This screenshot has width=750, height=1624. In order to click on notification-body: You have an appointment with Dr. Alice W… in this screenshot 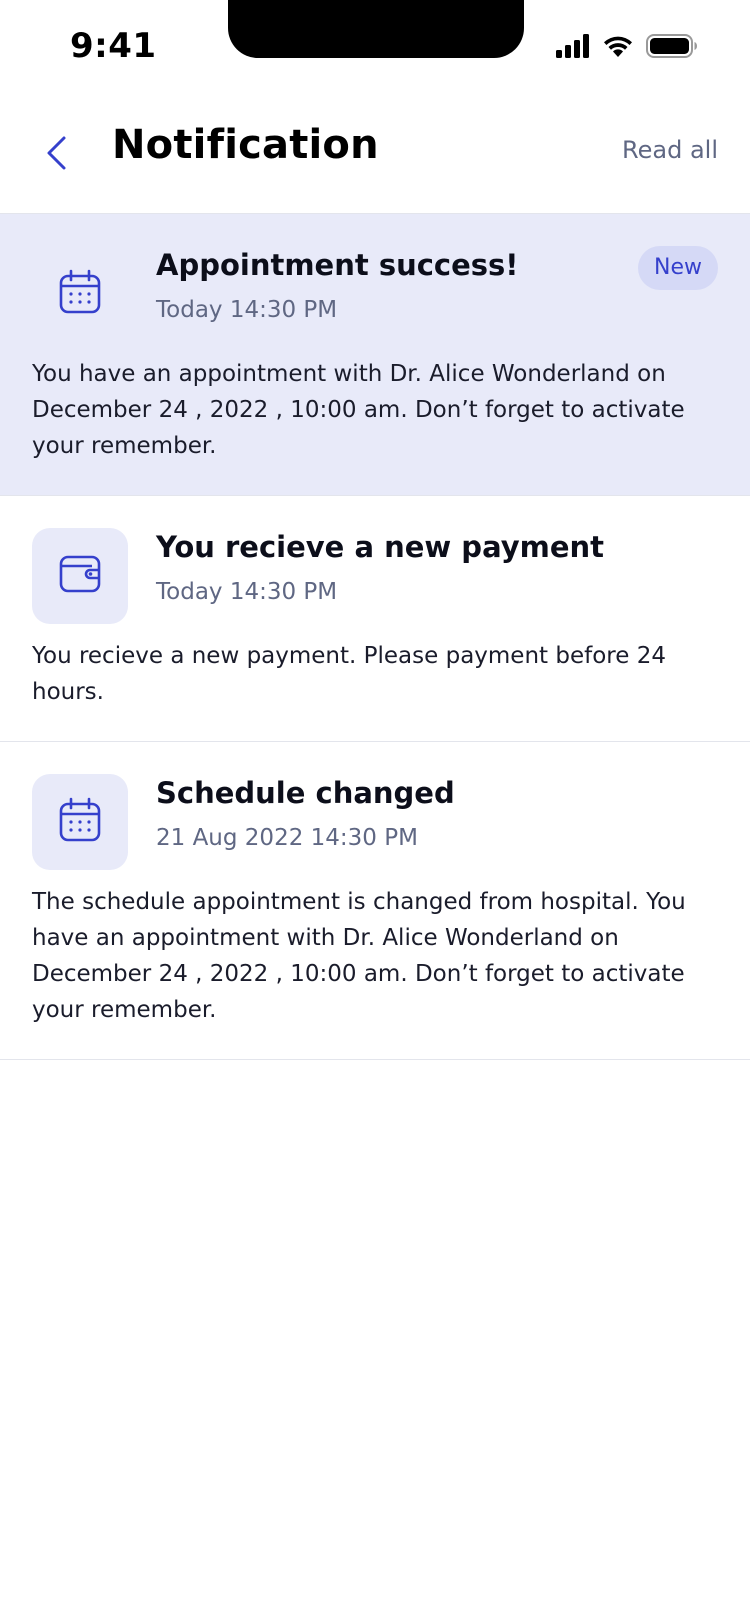, I will do `click(358, 410)`.